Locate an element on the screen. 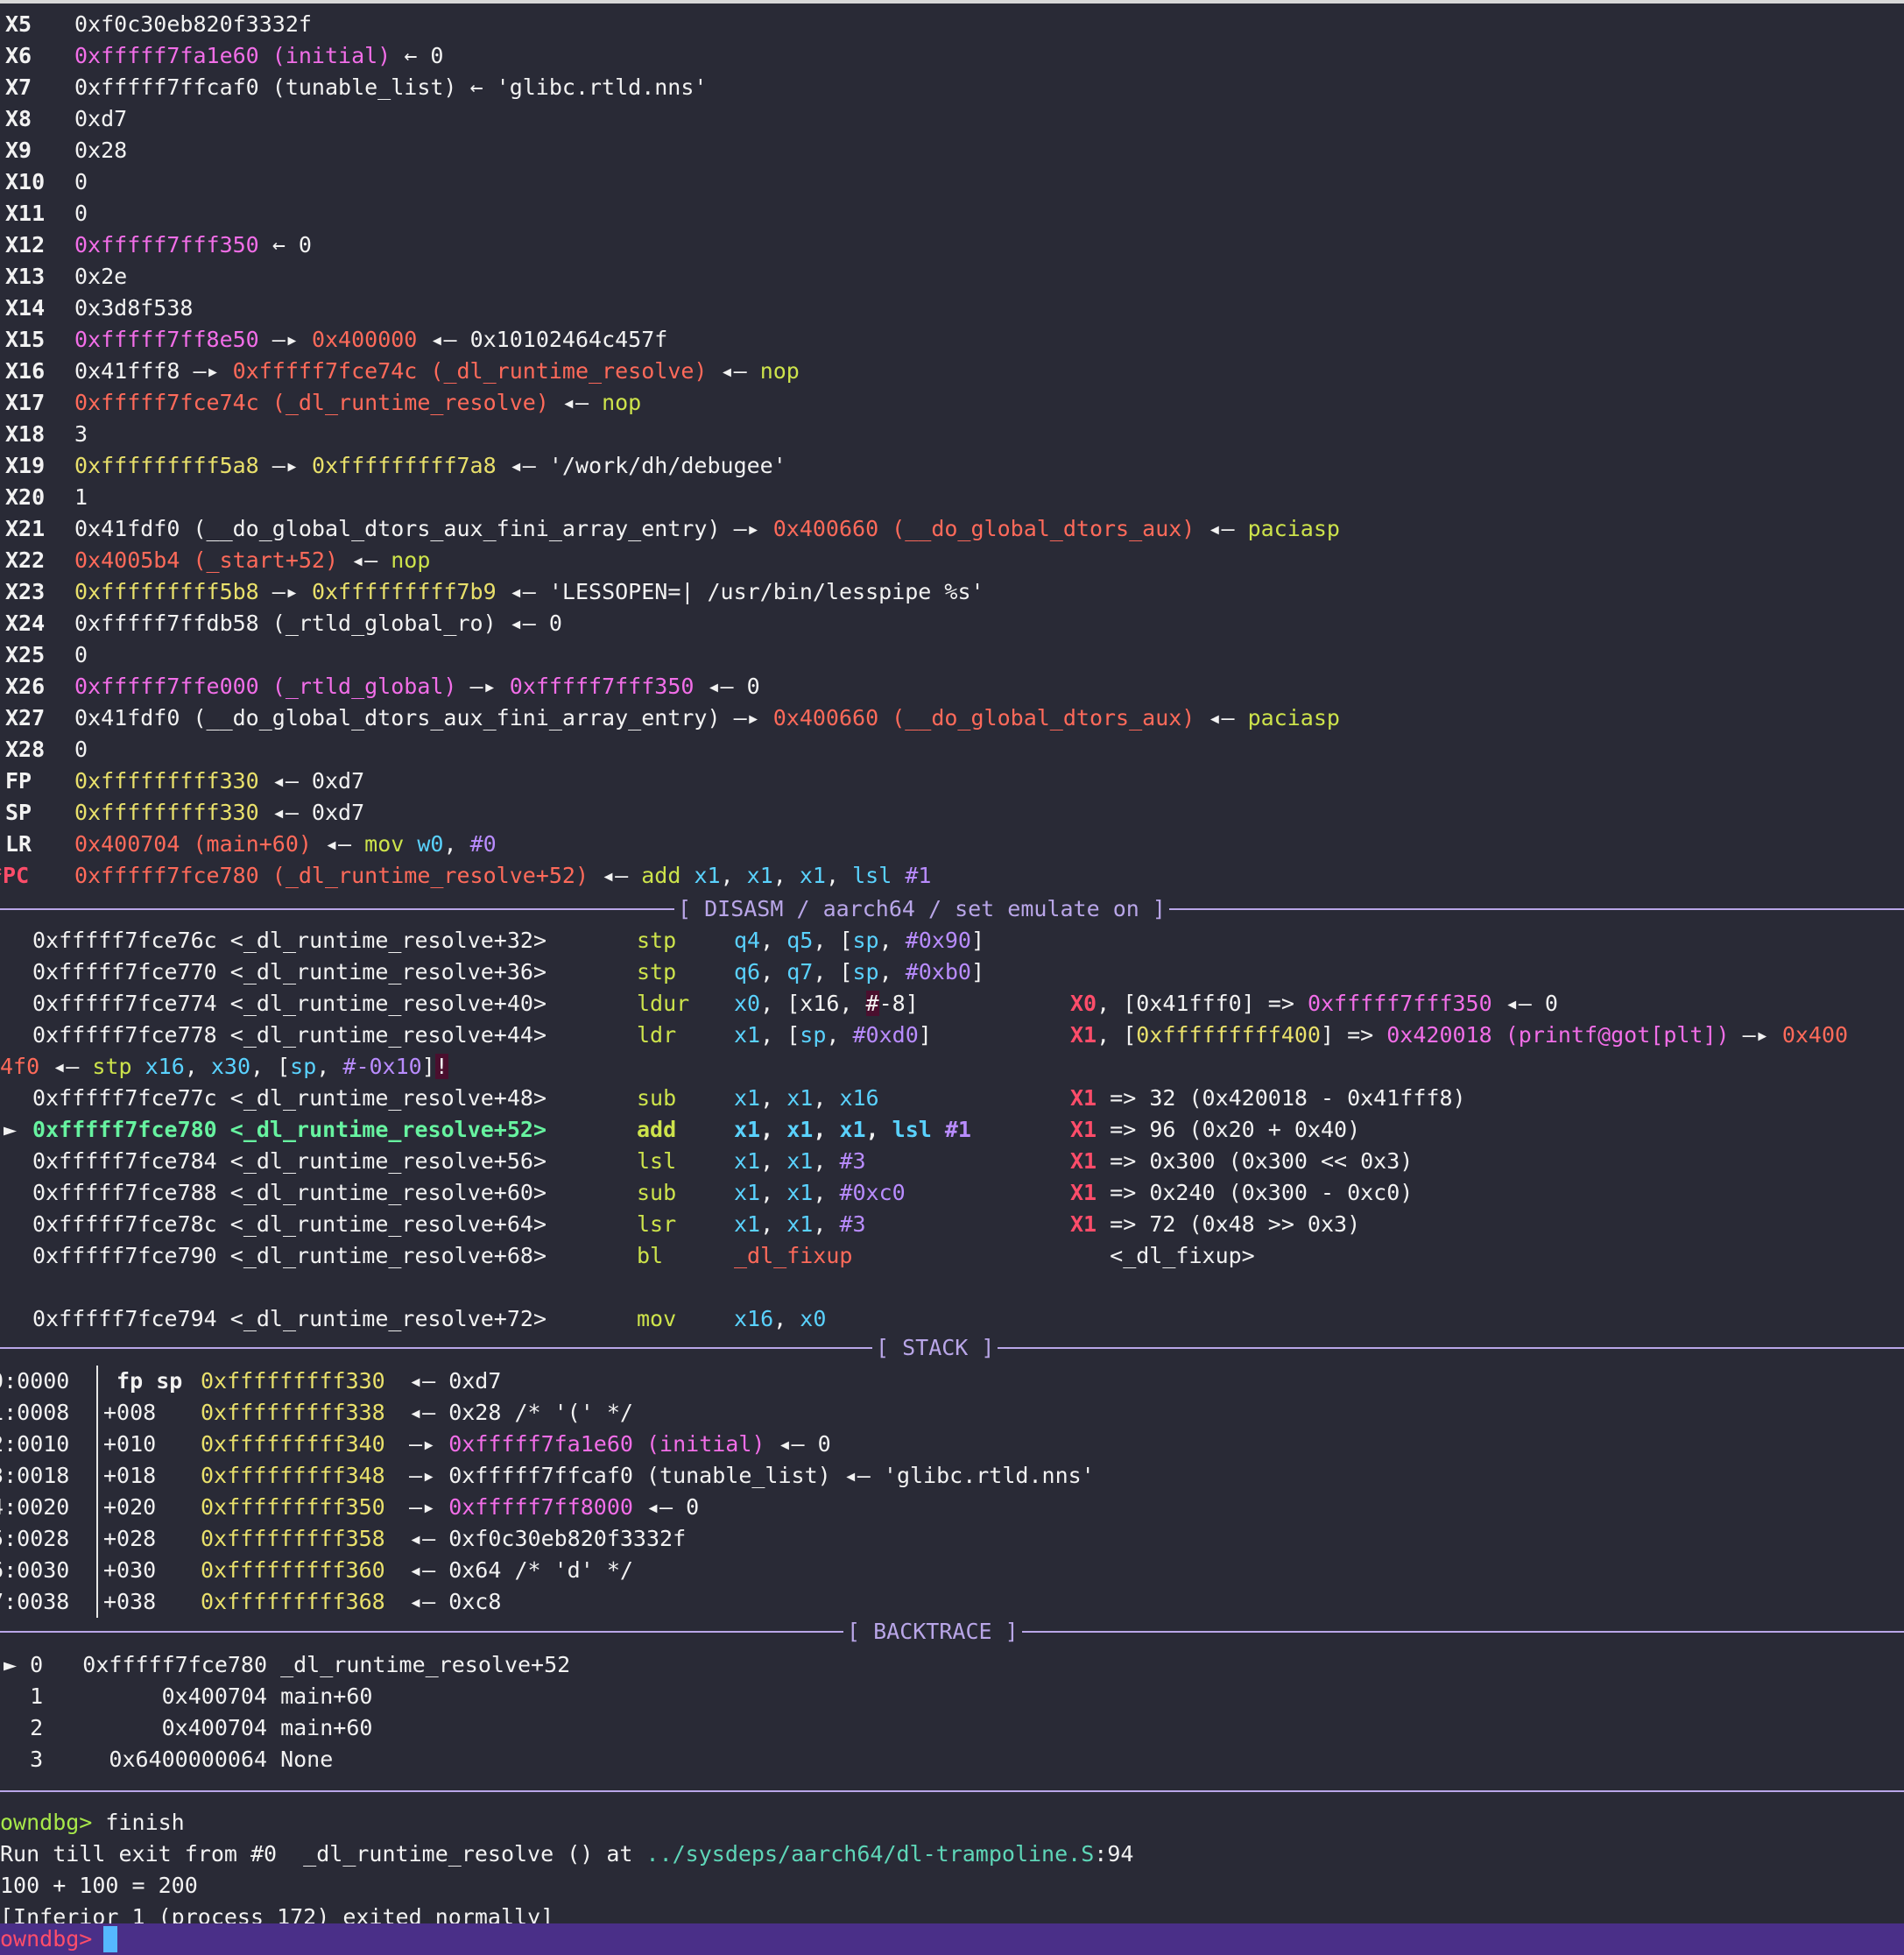  register-value-seg: 0xfffff7fce74c (_dl_runtime_resolve) is located at coordinates (470, 371).